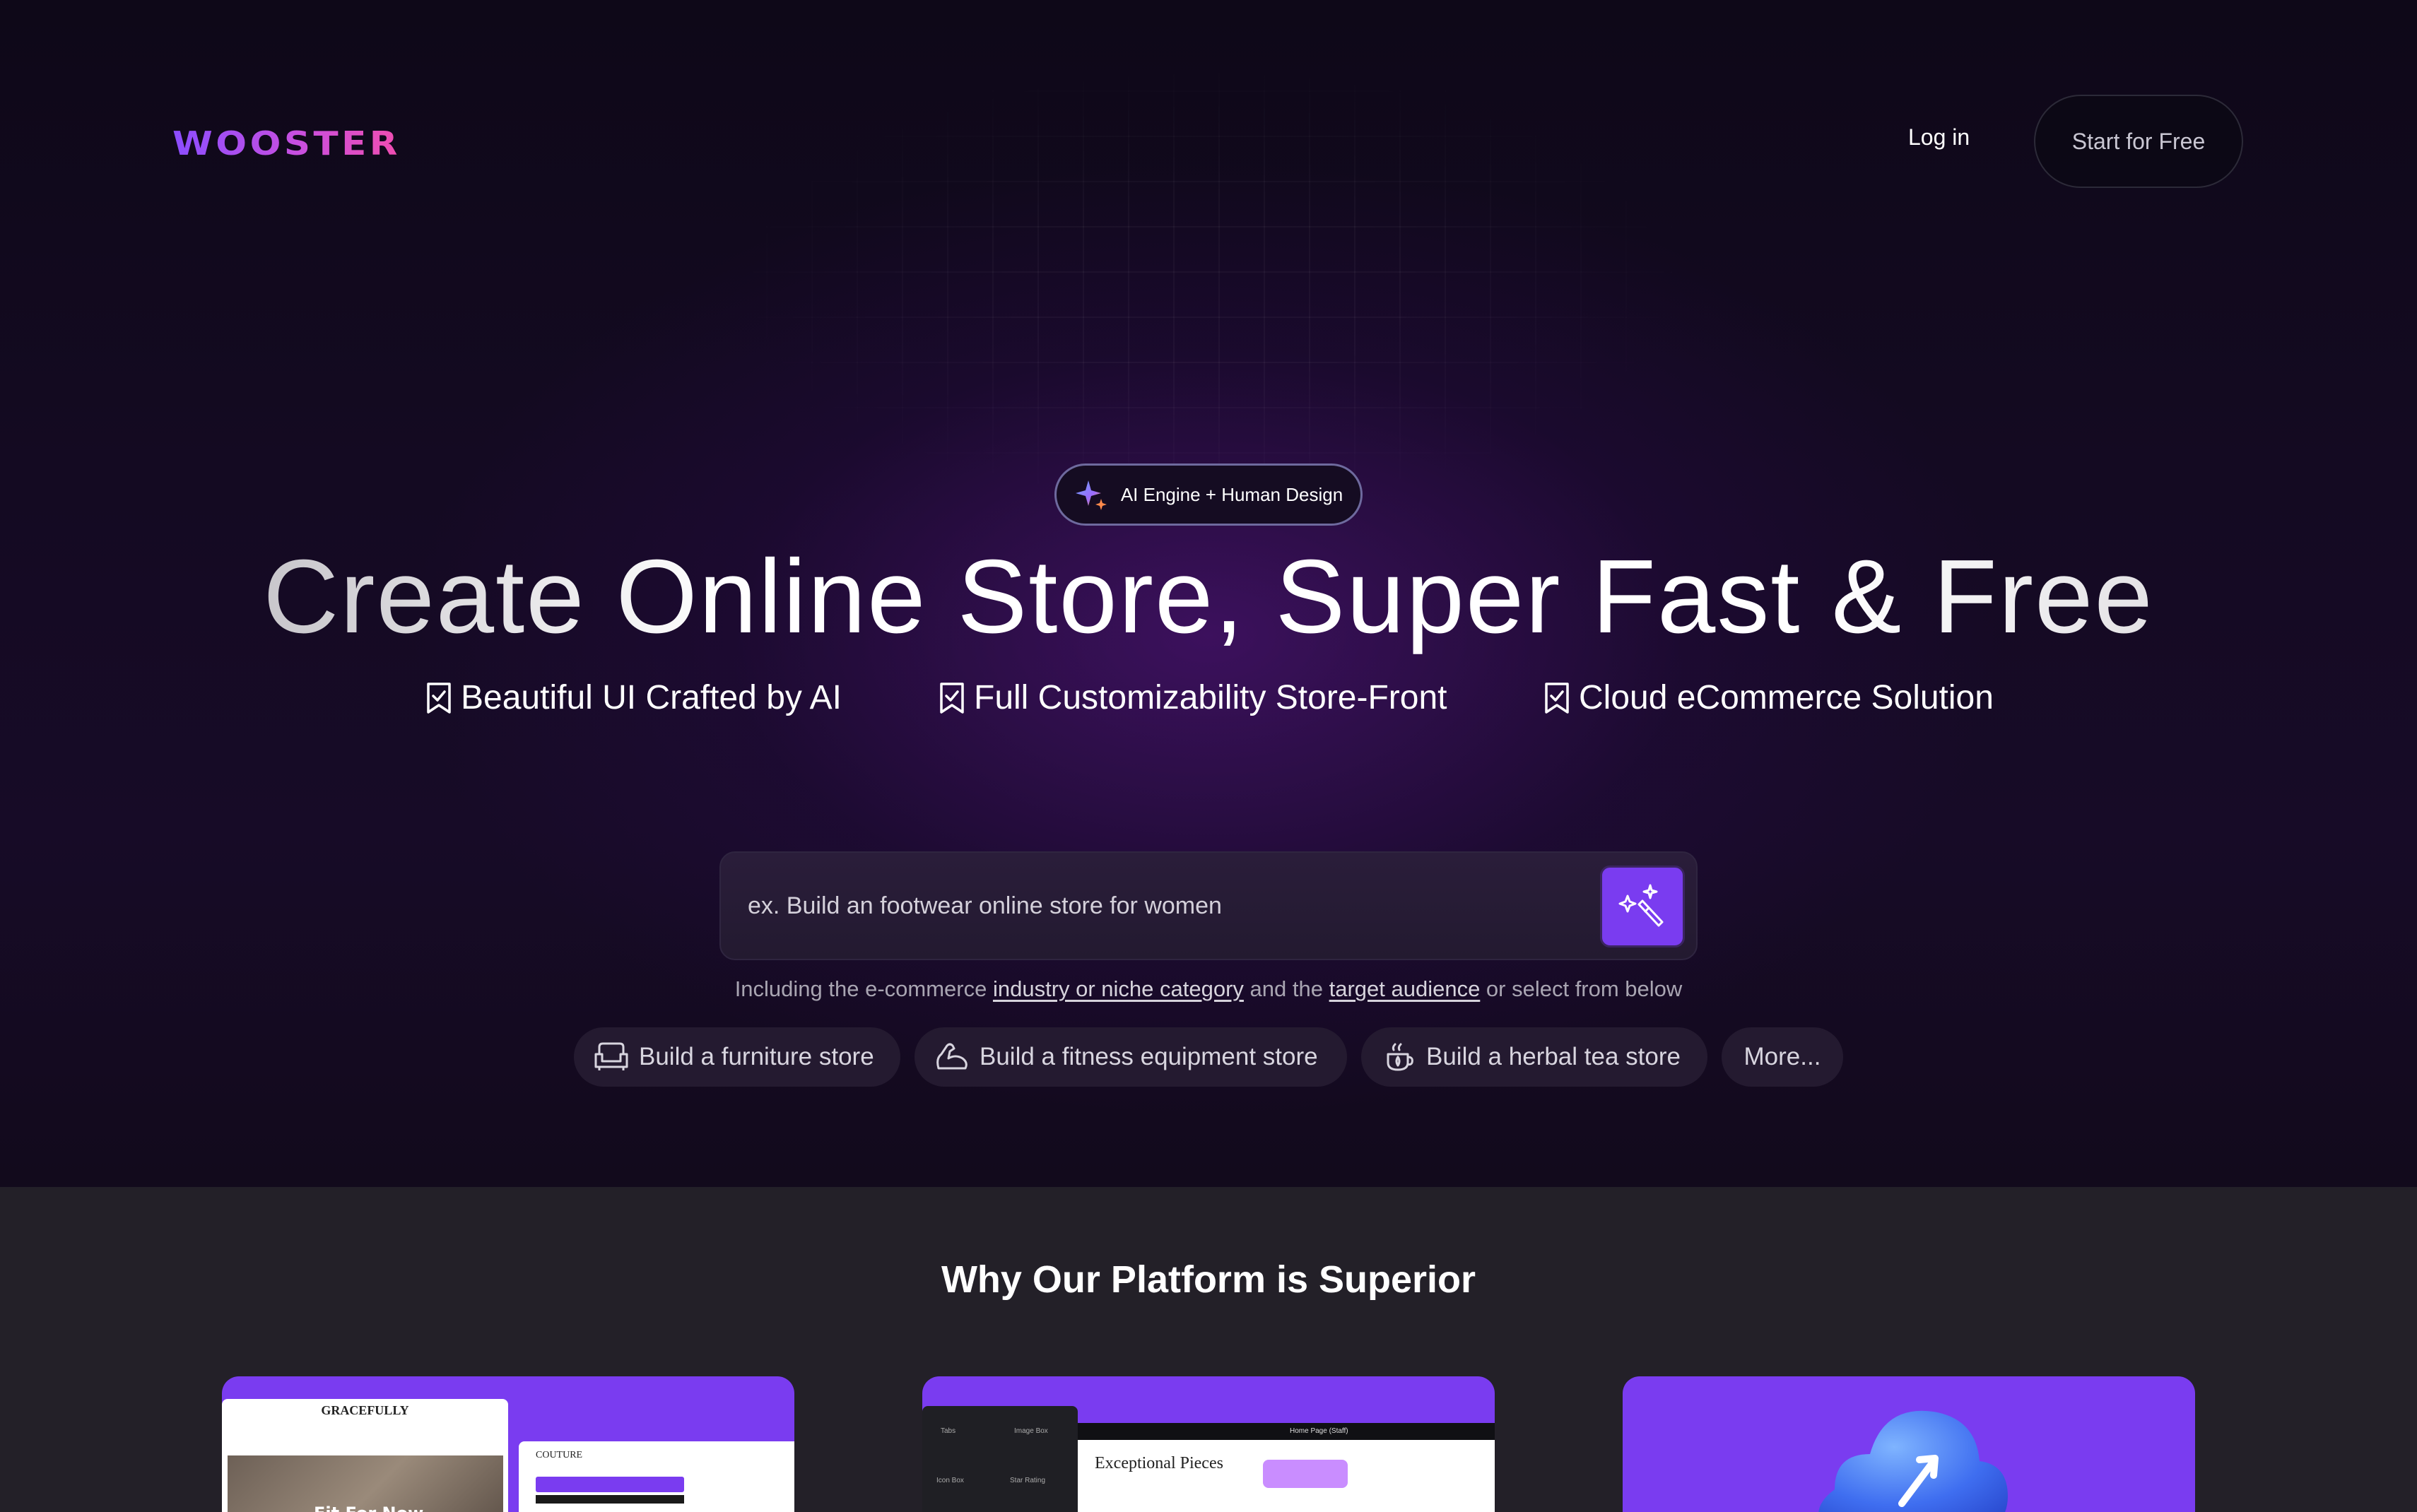 Image resolution: width=2417 pixels, height=1512 pixels. What do you see at coordinates (652, 697) in the screenshot?
I see `feature-label: Beautiful UI Crafted by AI` at bounding box center [652, 697].